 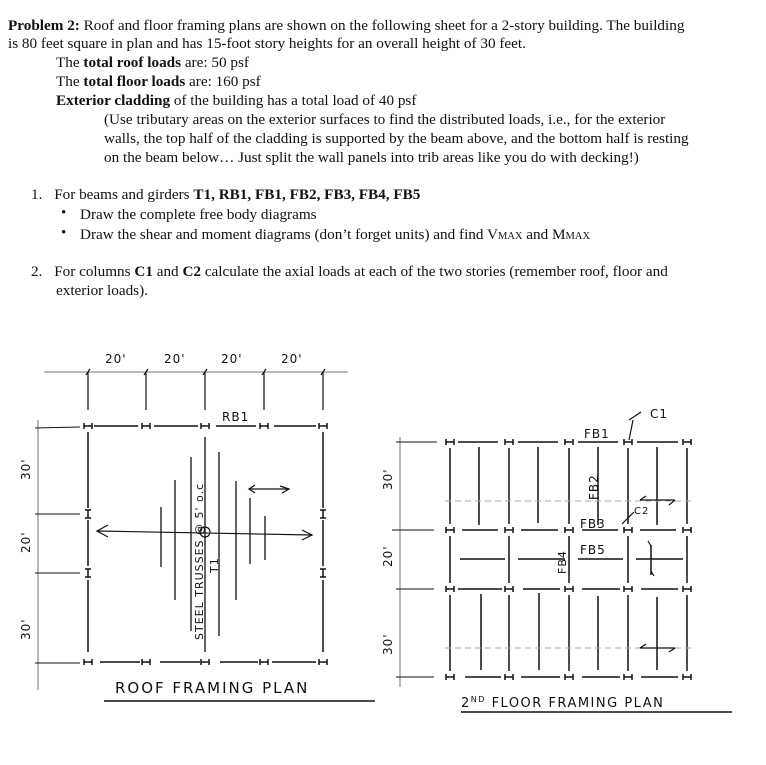 I want to click on roof-plan-title: ROOF FRAMING PLAN, so click(x=212, y=688).